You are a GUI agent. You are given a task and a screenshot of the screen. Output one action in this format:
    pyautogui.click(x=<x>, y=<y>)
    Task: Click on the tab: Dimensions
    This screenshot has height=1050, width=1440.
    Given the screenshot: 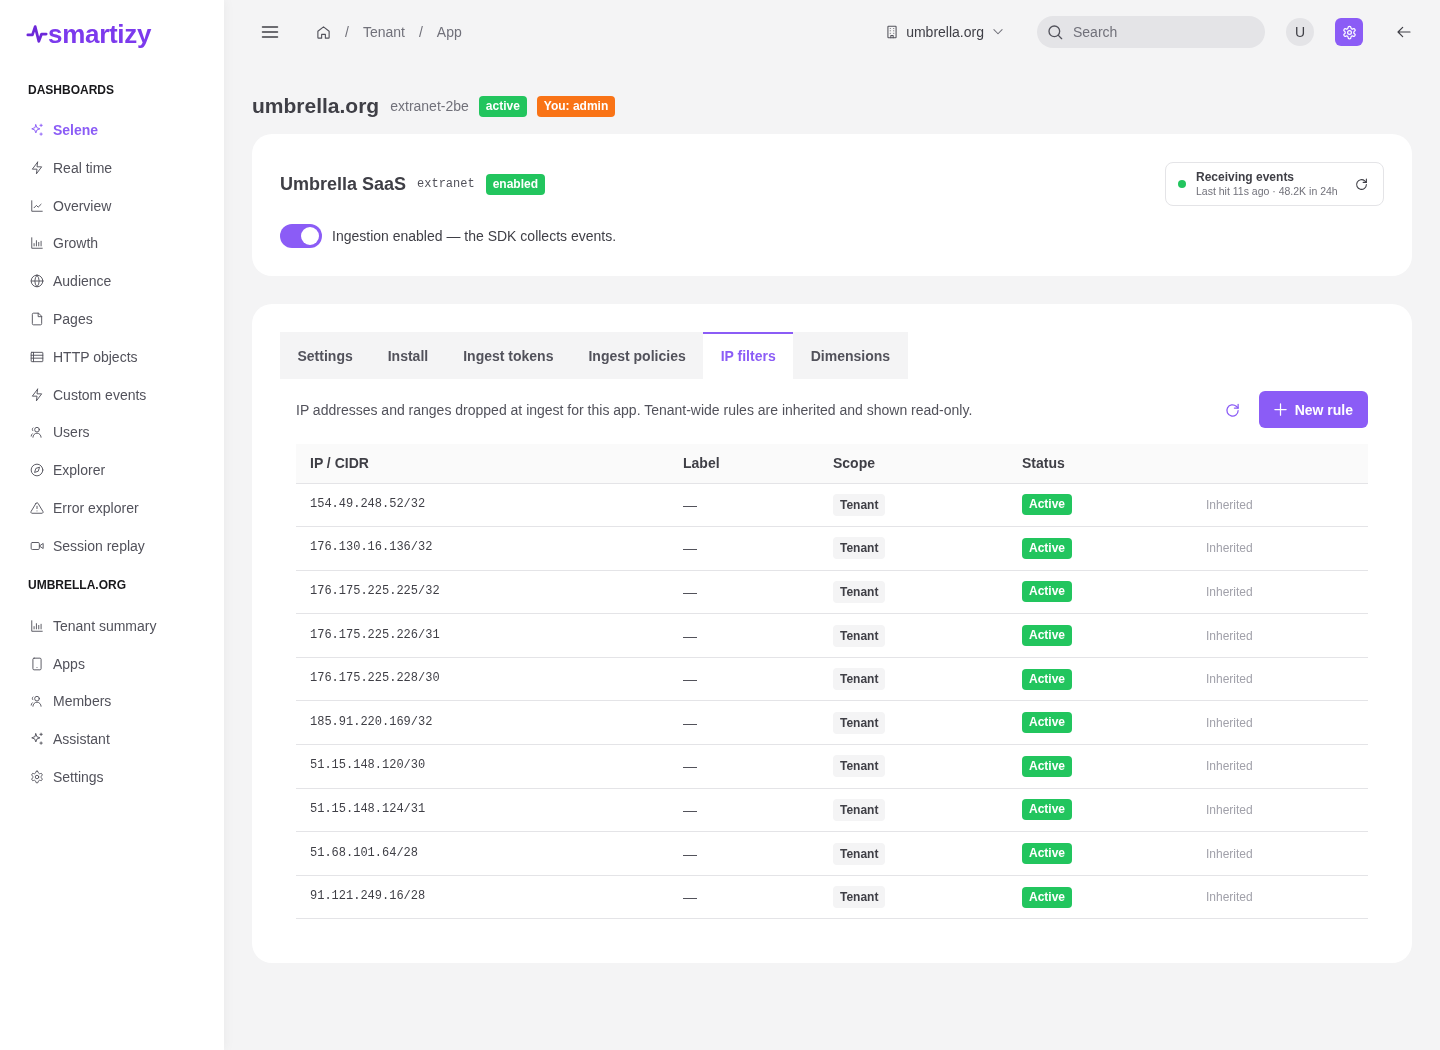 What is the action you would take?
    pyautogui.click(x=850, y=355)
    